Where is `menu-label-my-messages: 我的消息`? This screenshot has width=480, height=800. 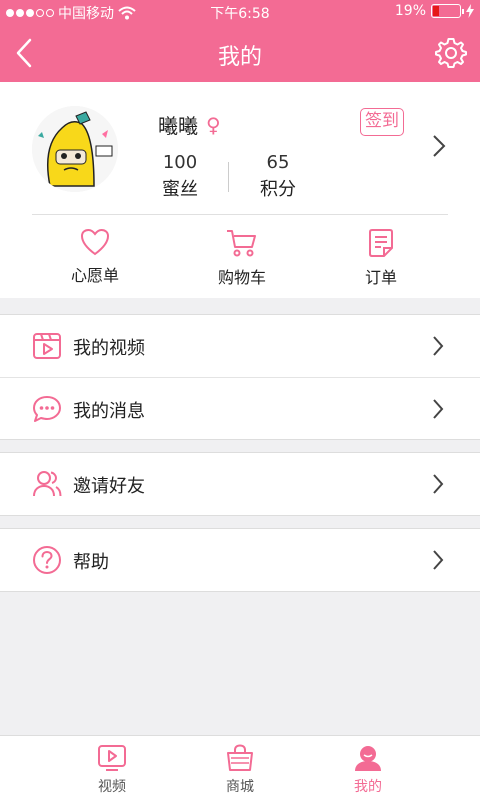
menu-label-my-messages: 我的消息 is located at coordinates (109, 411).